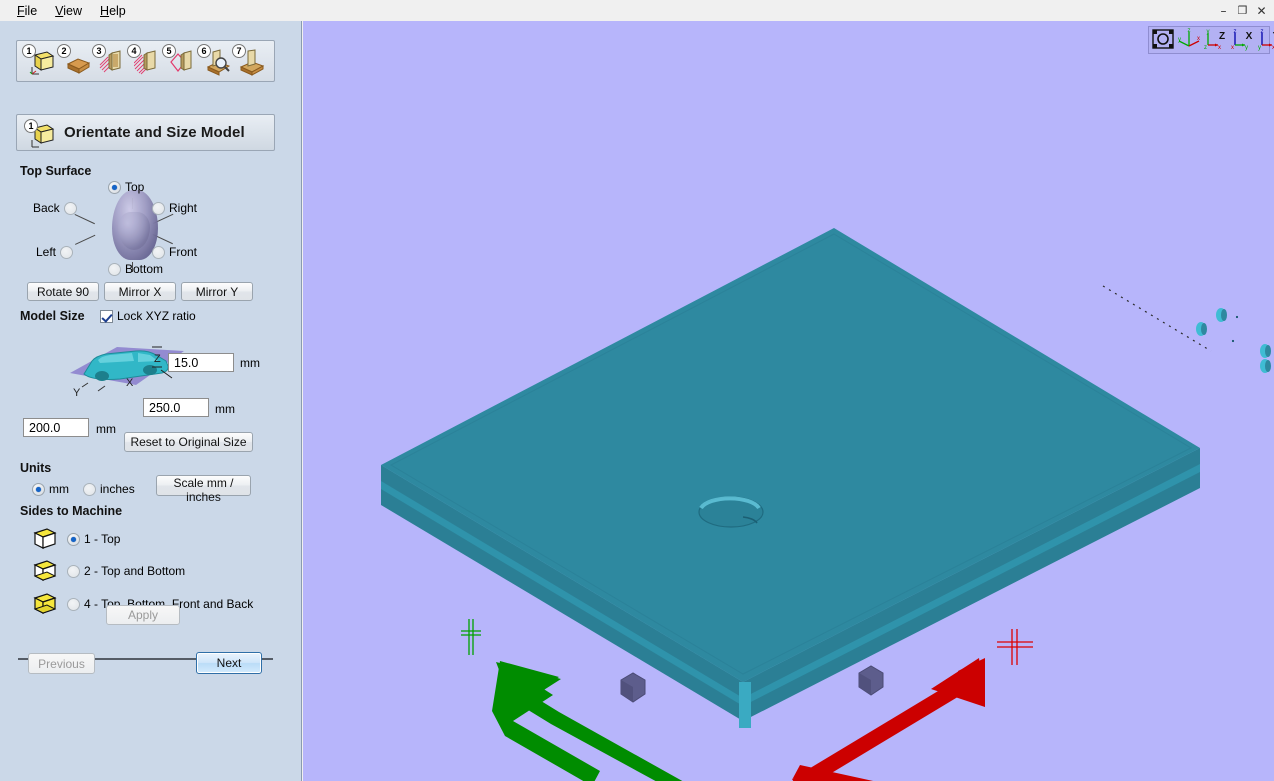  I want to click on step-number-5: 5, so click(169, 51).